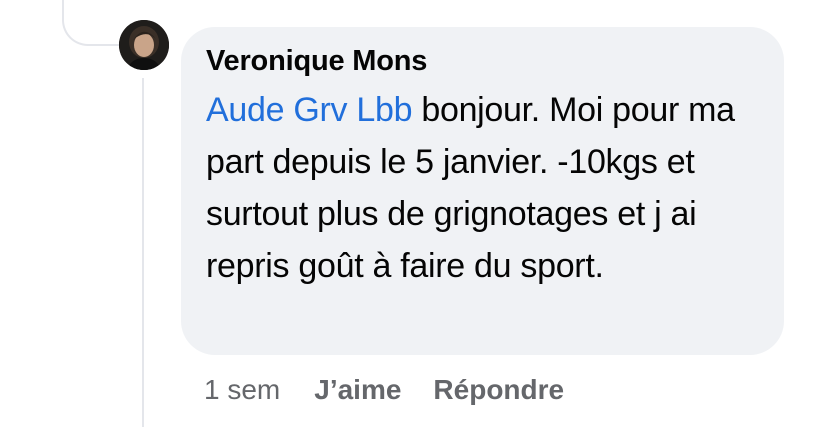 The image size is (827, 427). Describe the element at coordinates (92, 23) in the screenshot. I see `thread-connector-curve` at that location.